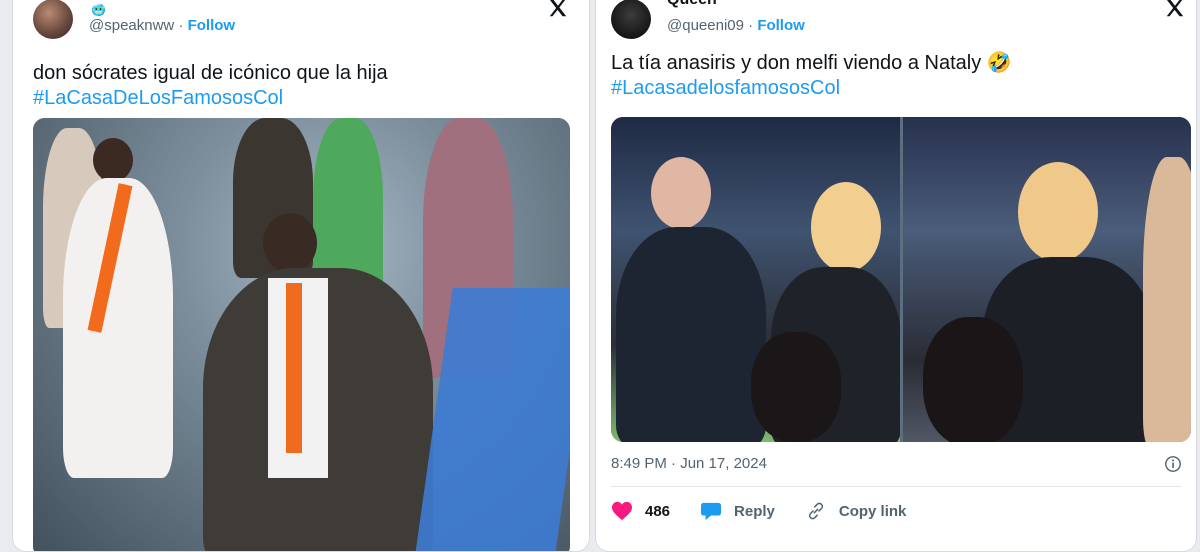 This screenshot has height=552, width=1200. Describe the element at coordinates (689, 463) in the screenshot. I see `timestamp: 8:49 PM · Jun 17, 2024` at that location.